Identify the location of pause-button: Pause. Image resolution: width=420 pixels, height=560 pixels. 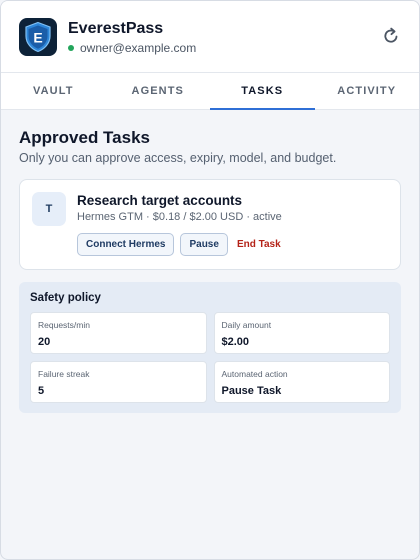
(204, 244).